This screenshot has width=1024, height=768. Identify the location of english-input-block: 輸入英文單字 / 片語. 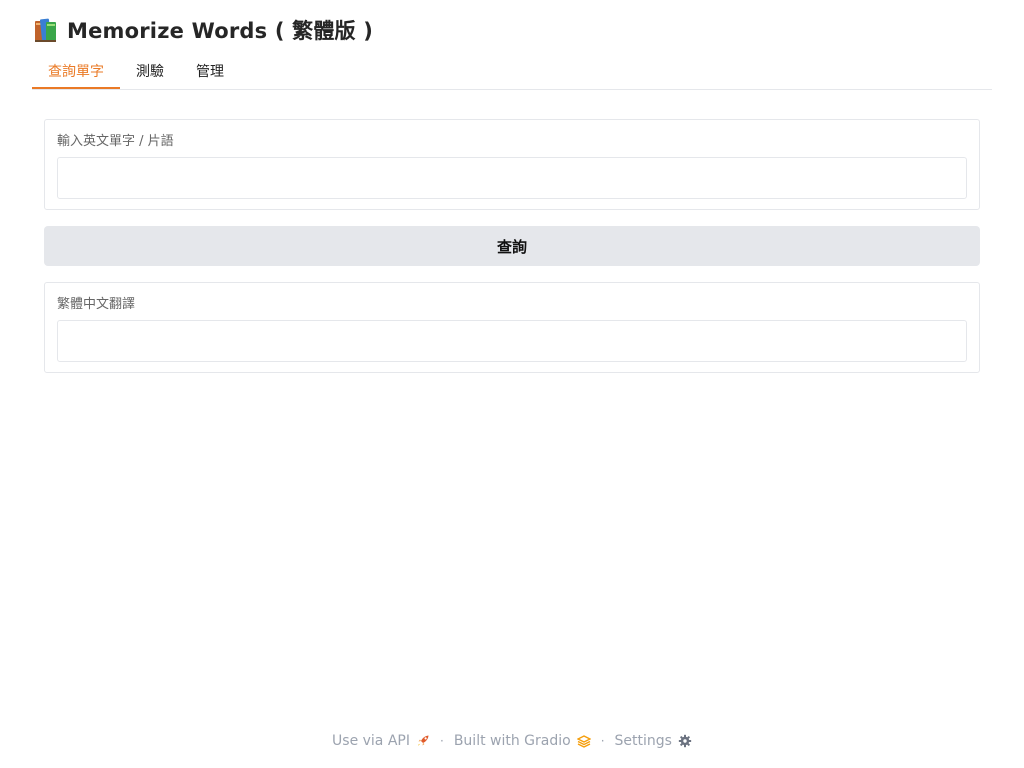
(512, 164).